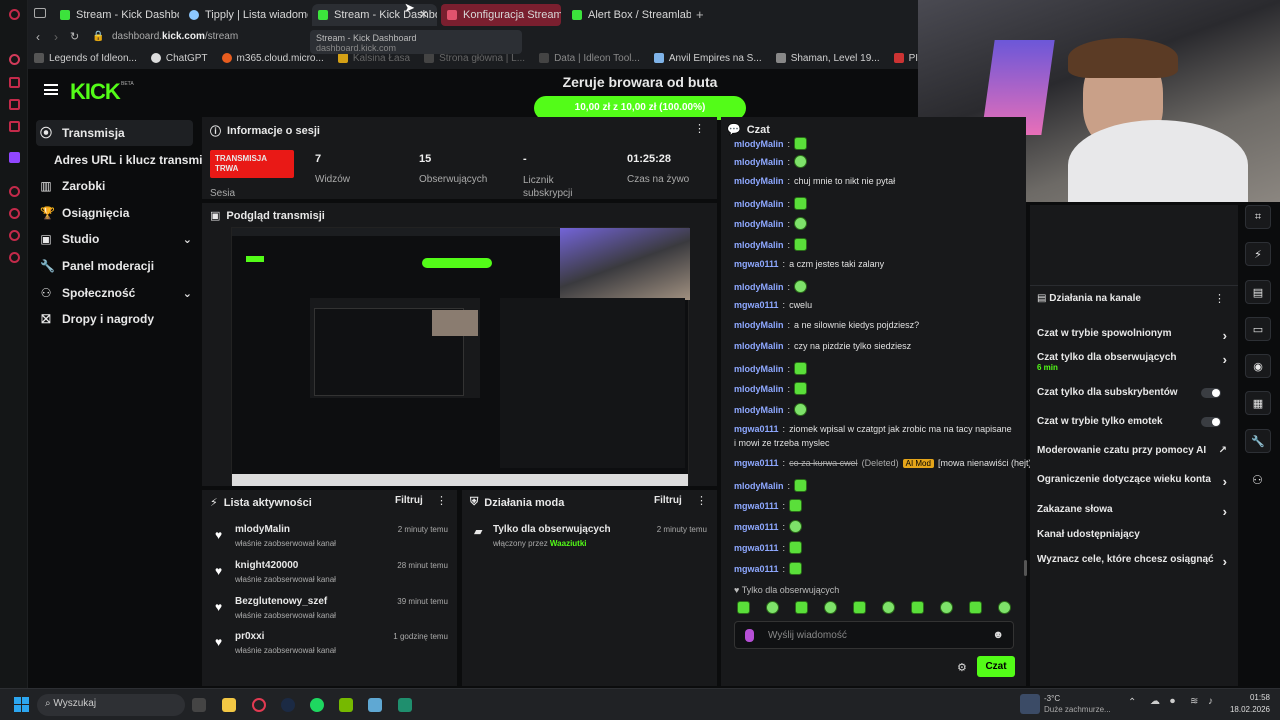 The height and width of the screenshot is (720, 1280). I want to click on tool-button: ⚡, so click(1258, 254).